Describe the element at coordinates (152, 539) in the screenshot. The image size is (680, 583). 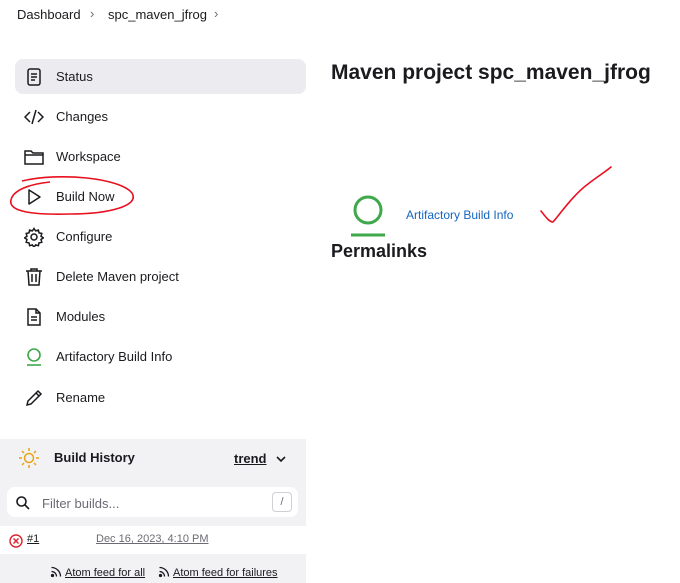
I see `build-date-link: Dec 16, 2023, 4:10 PM` at that location.